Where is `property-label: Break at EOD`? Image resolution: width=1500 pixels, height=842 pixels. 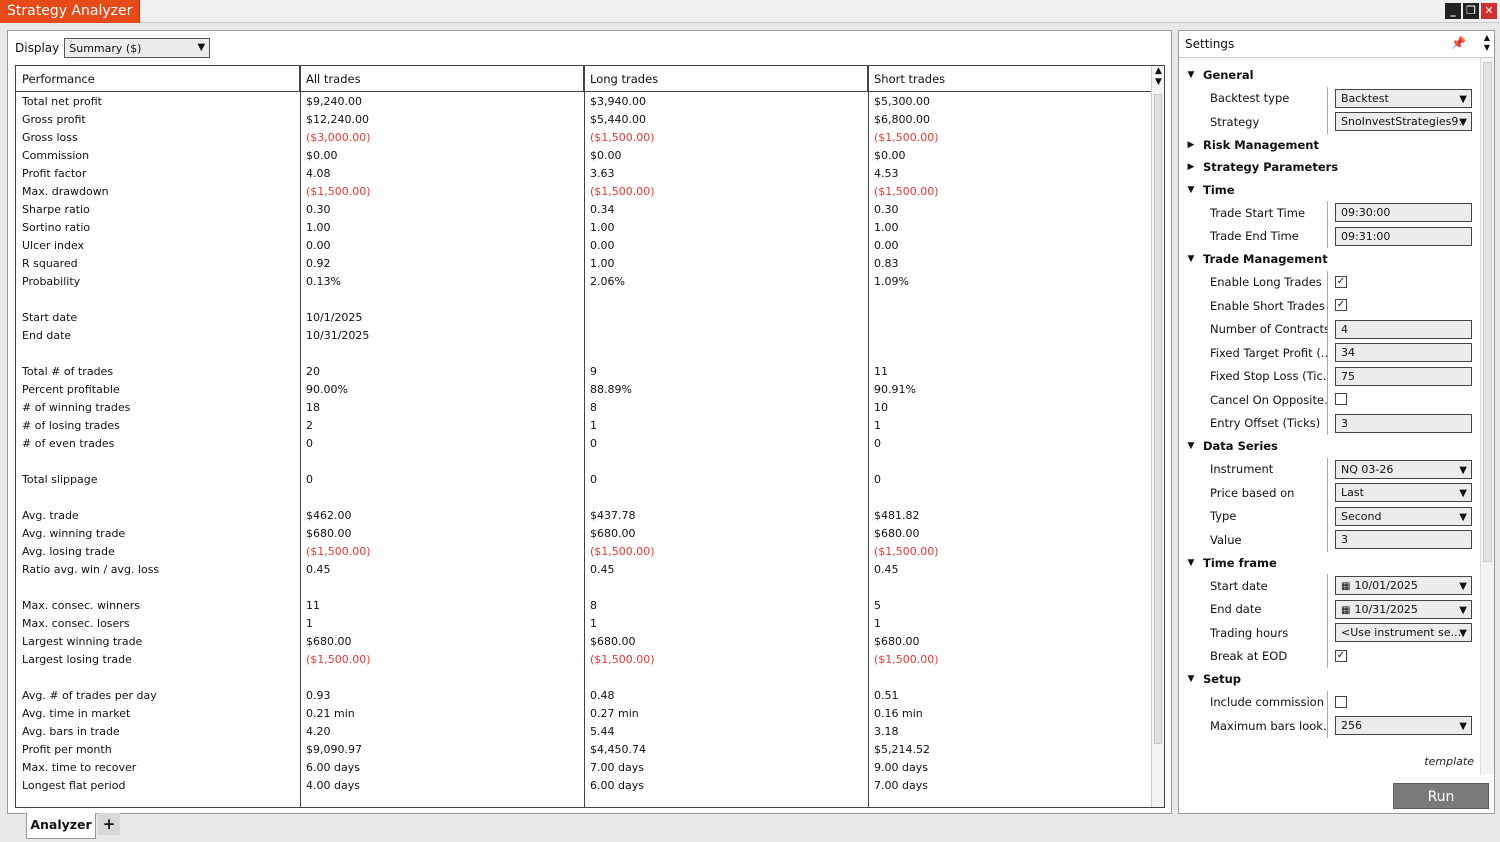 property-label: Break at EOD is located at coordinates (1249, 656).